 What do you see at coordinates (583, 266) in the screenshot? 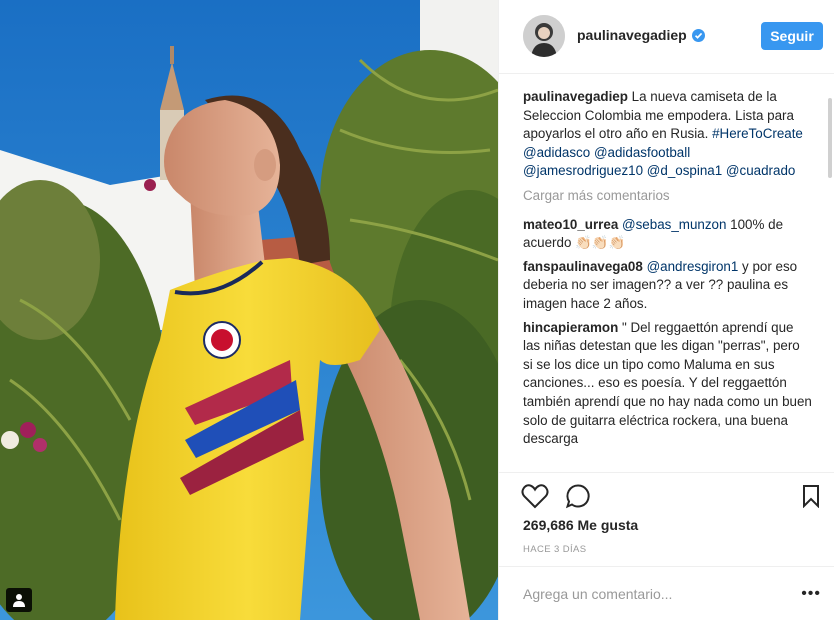
I see `comment-username: fanspaulinavega08` at bounding box center [583, 266].